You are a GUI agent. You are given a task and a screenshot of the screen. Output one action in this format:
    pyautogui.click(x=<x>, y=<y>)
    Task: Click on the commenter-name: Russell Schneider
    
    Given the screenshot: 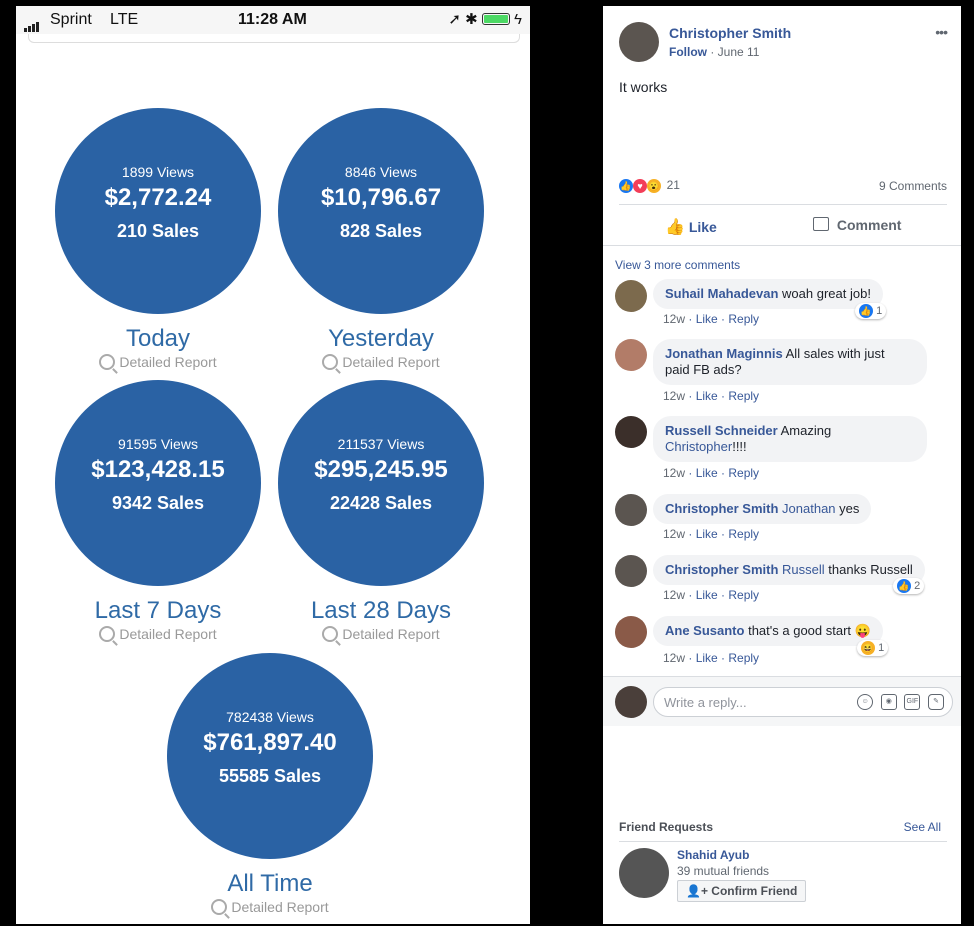 What is the action you would take?
    pyautogui.click(x=721, y=430)
    